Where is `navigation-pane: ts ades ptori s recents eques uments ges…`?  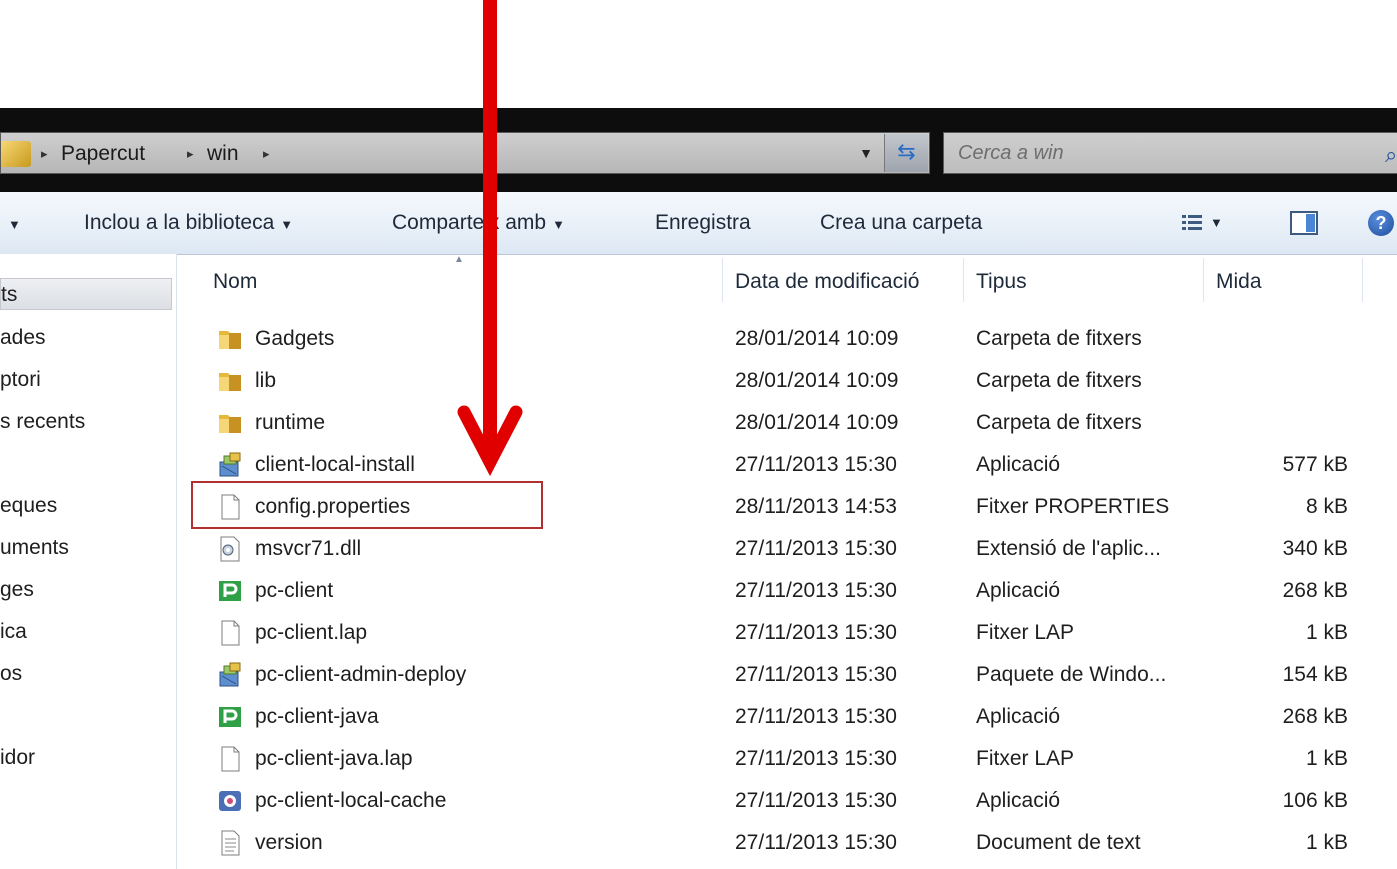
navigation-pane: ts ades ptori s recents eques uments ges… is located at coordinates (88, 561).